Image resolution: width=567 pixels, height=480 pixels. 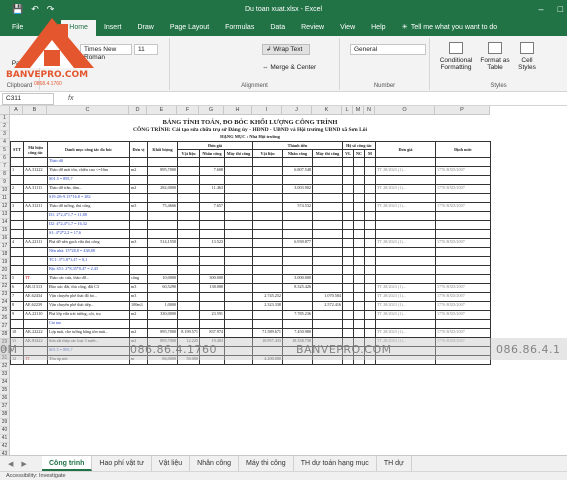 What do you see at coordinates (5, 287) in the screenshot?
I see `row-header: 22` at bounding box center [5, 287].